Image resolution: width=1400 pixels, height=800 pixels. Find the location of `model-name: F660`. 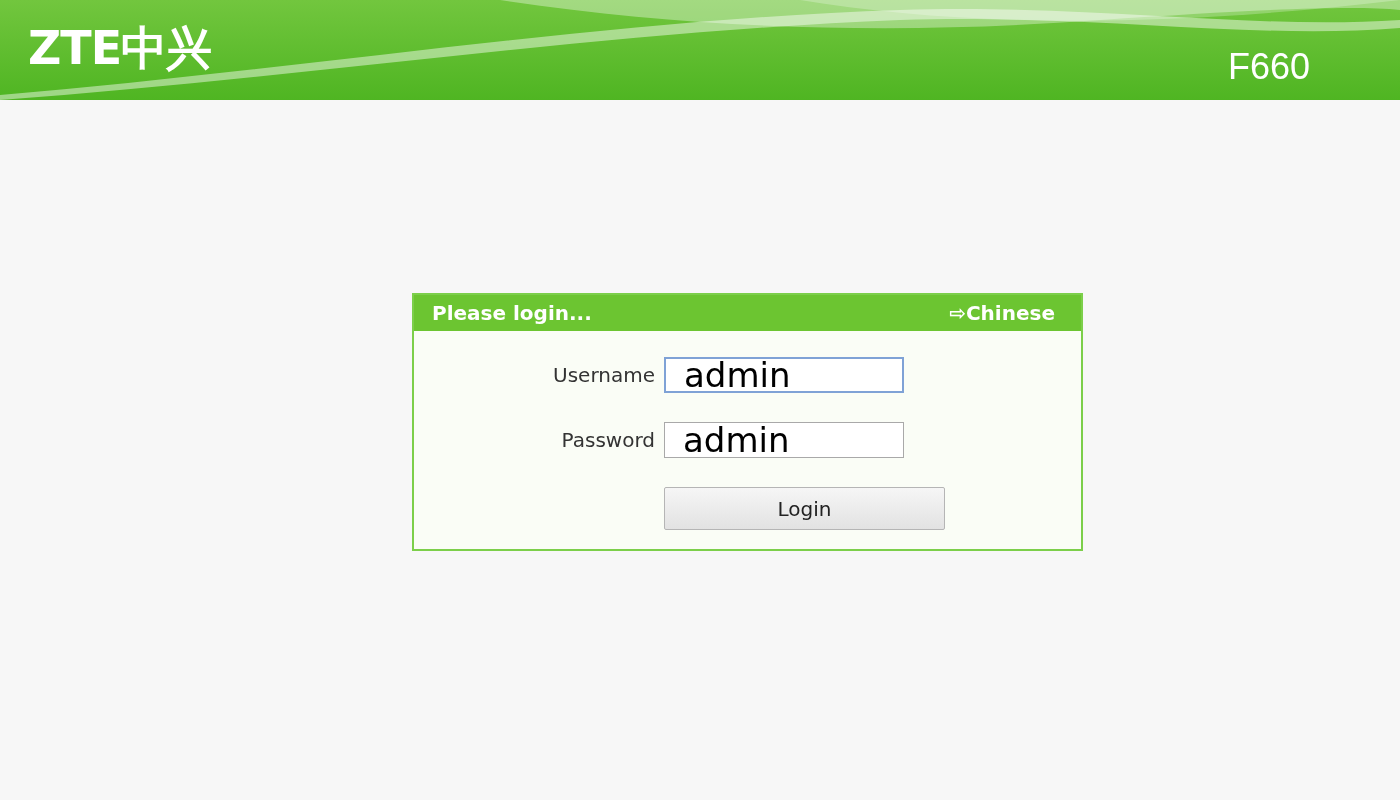

model-name: F660 is located at coordinates (1268, 67).